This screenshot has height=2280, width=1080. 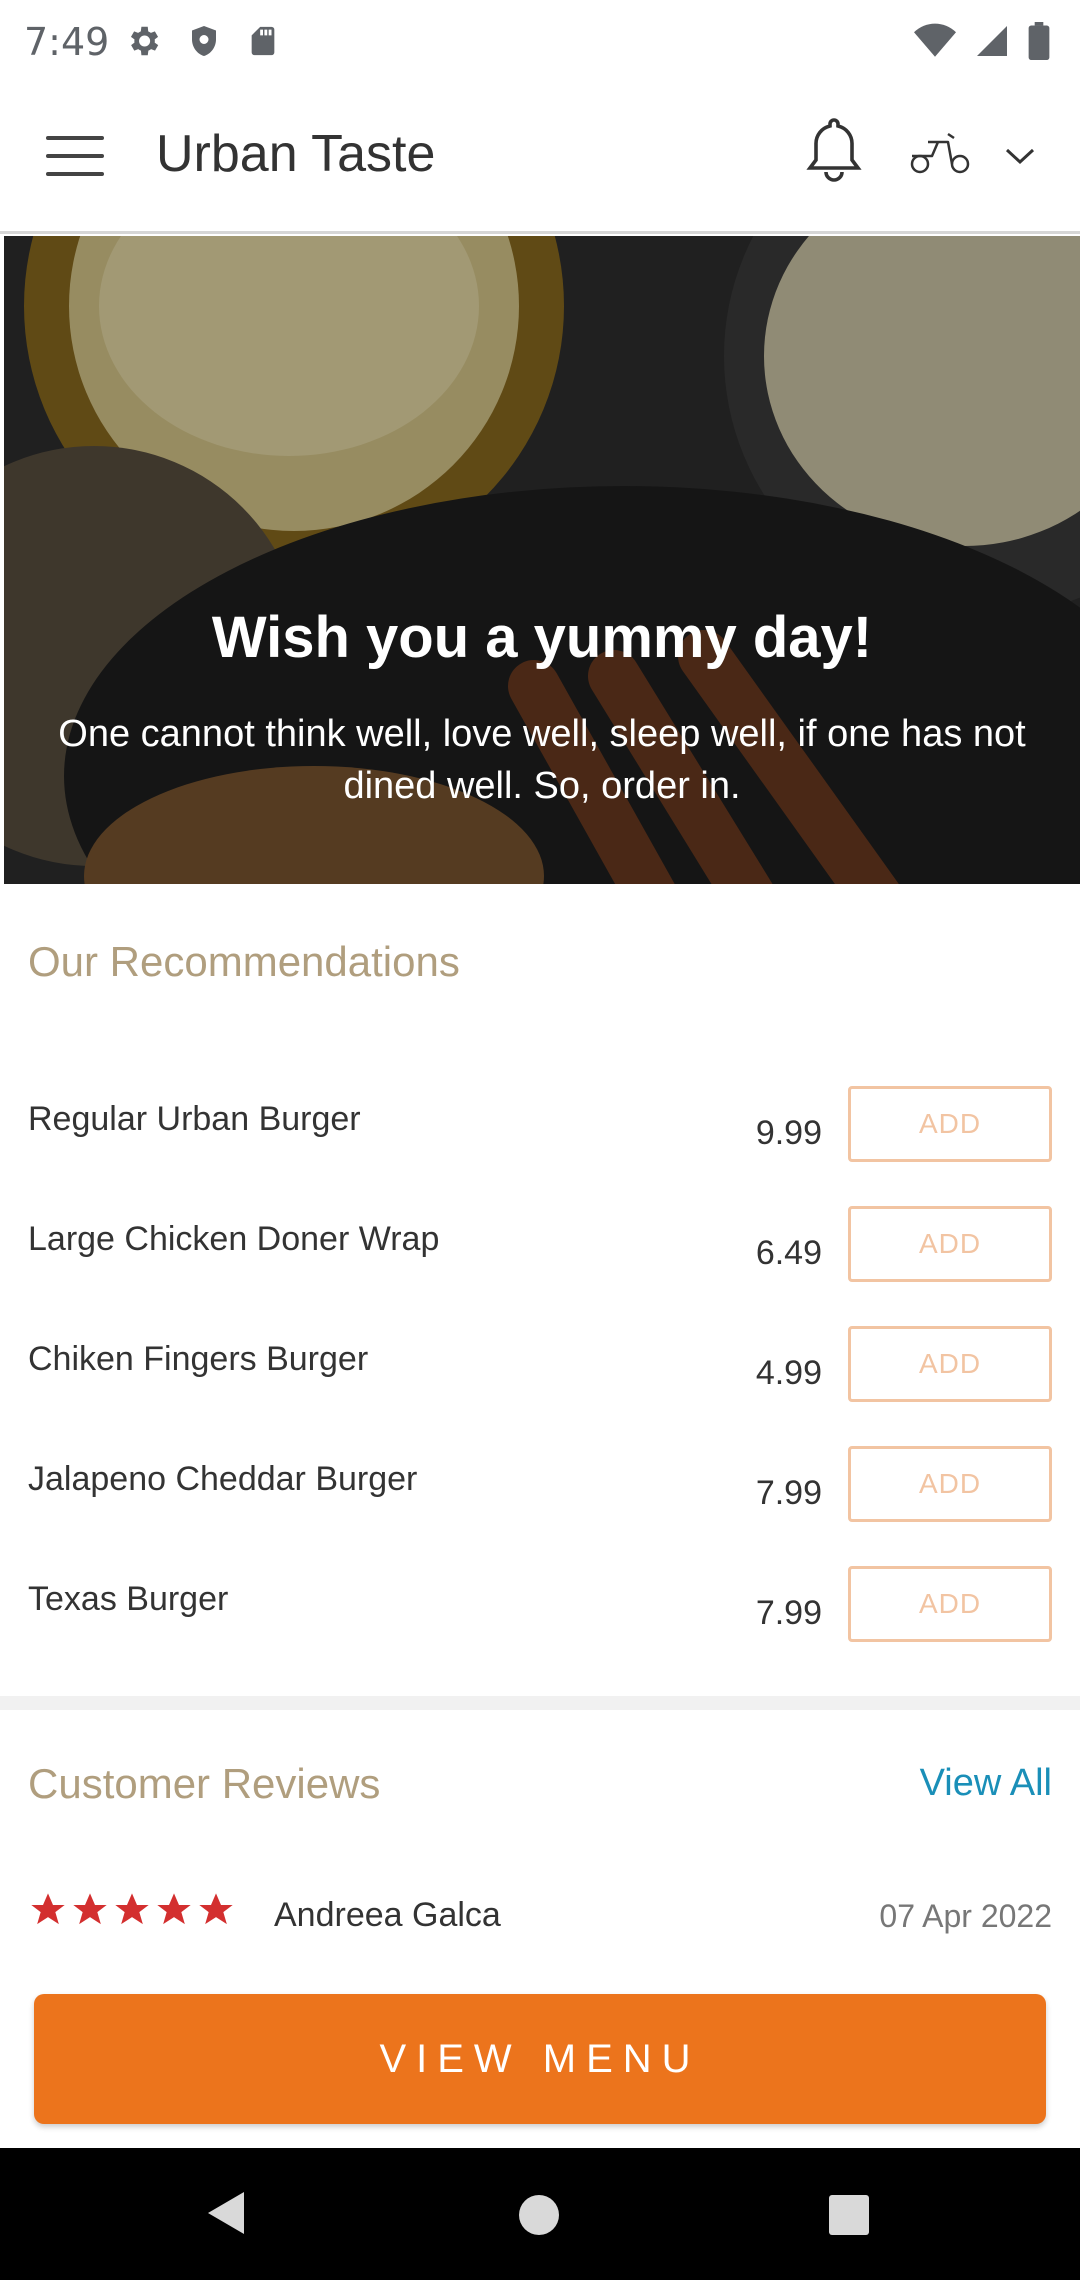 What do you see at coordinates (542, 637) in the screenshot?
I see `hero-title: Wish you a yummy day!` at bounding box center [542, 637].